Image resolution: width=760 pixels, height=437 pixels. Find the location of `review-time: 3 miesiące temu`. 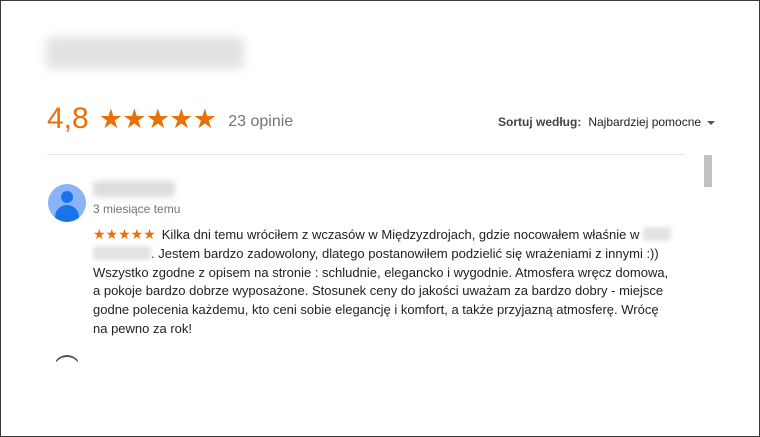

review-time: 3 miesiące temu is located at coordinates (137, 209).